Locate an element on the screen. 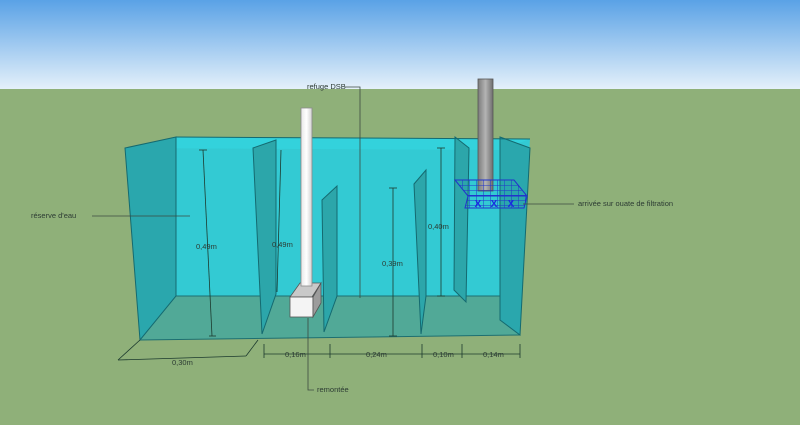 This screenshot has height=425, width=800. dim-height-filter: 0,40m is located at coordinates (438, 226).